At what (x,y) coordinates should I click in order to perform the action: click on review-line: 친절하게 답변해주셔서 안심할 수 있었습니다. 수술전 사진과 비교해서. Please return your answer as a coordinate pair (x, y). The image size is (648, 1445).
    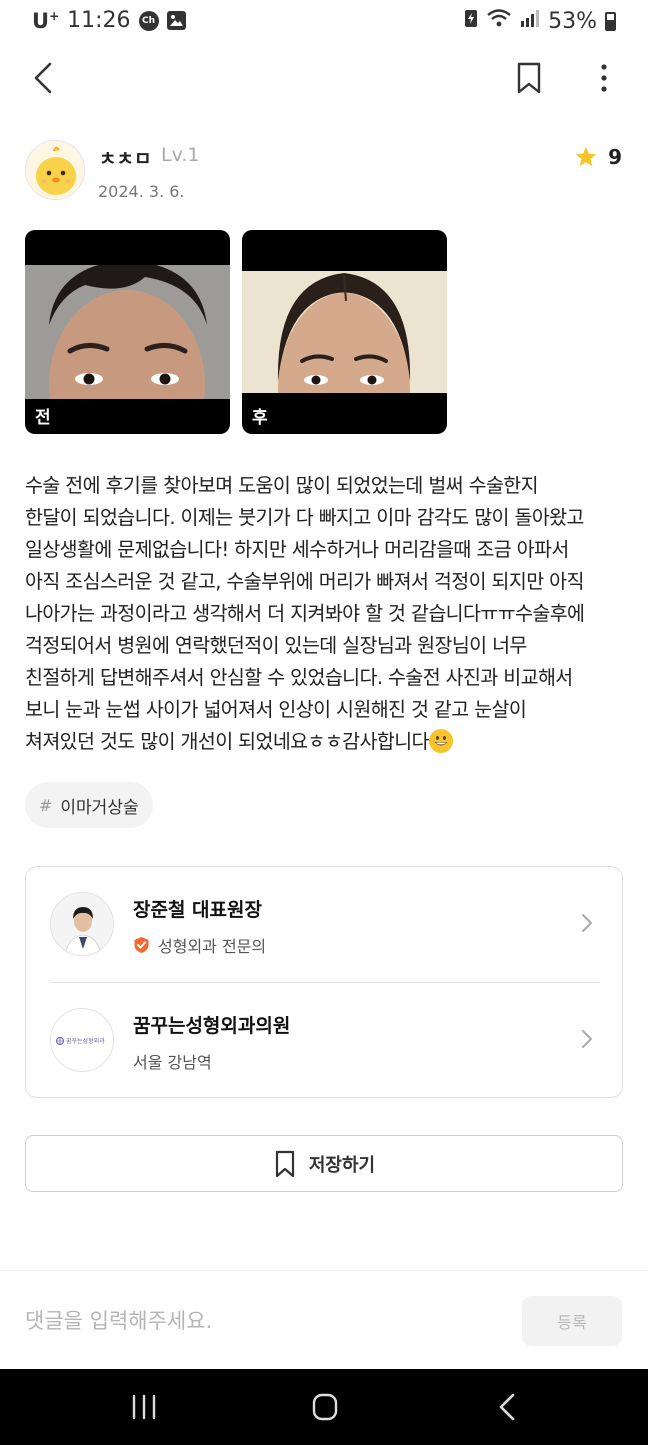
    Looking at the image, I should click on (299, 677).